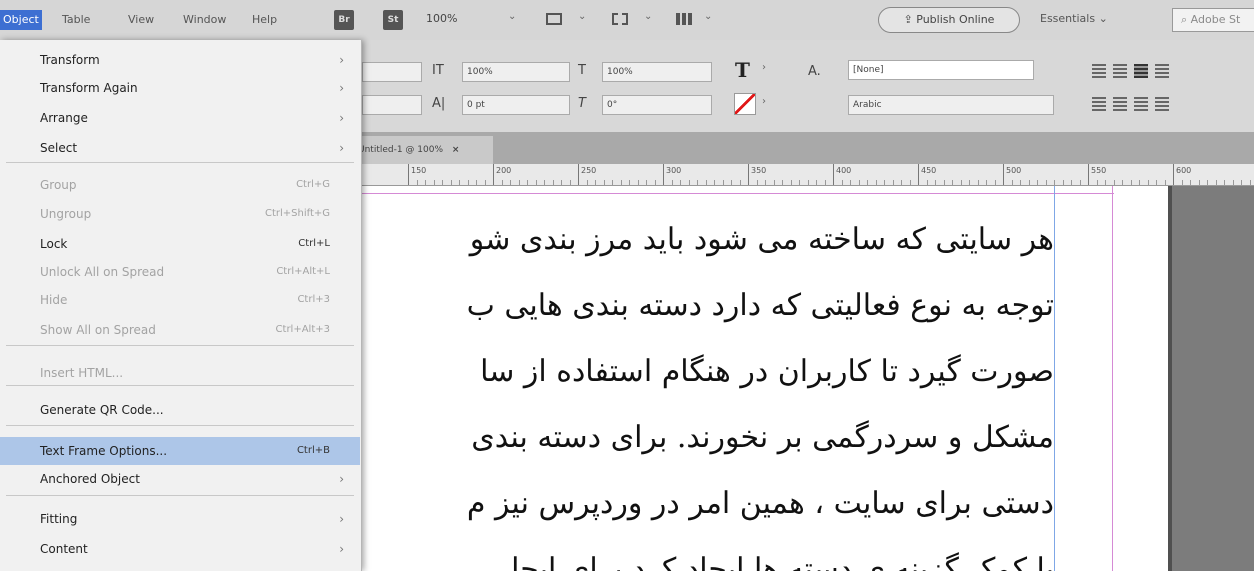 Image resolution: width=1254 pixels, height=571 pixels. I want to click on menu-item-label: Show All on Spread, so click(98, 330).